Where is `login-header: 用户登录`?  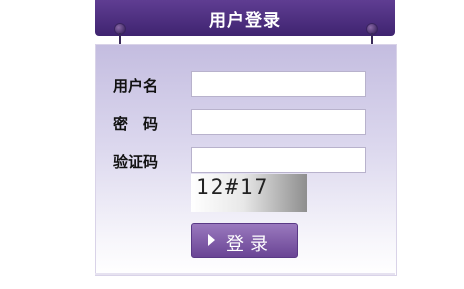 login-header: 用户登录 is located at coordinates (245, 18).